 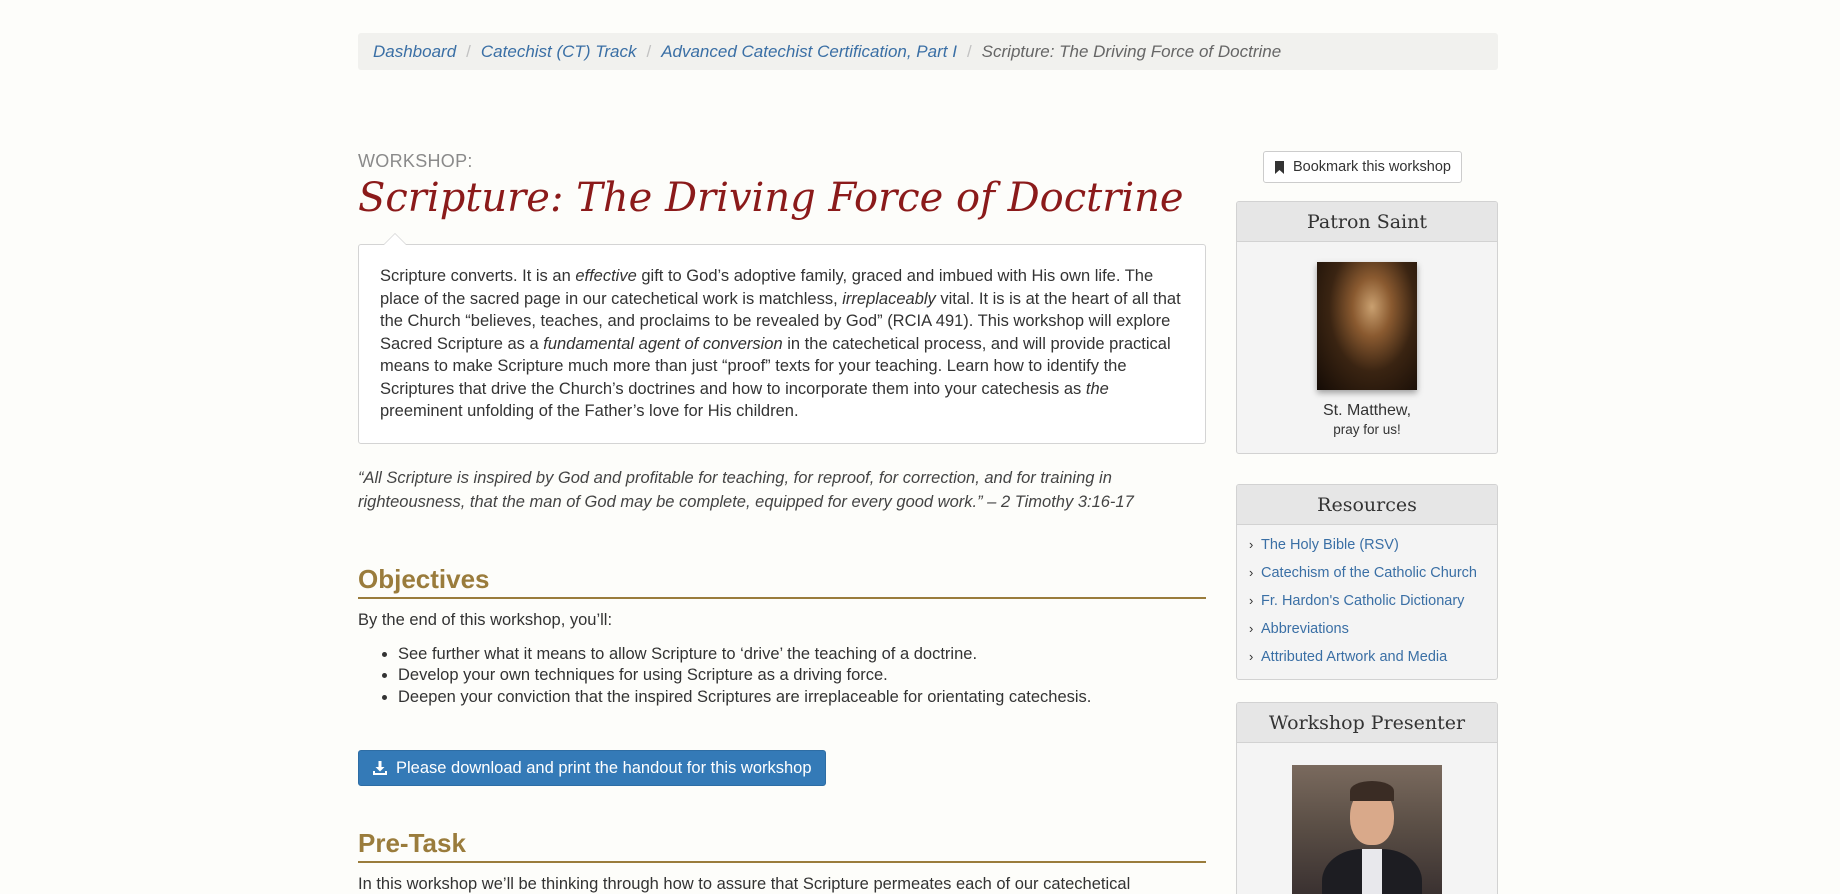 I want to click on presenter-panel: Workshop Presenter, so click(x=1367, y=798).